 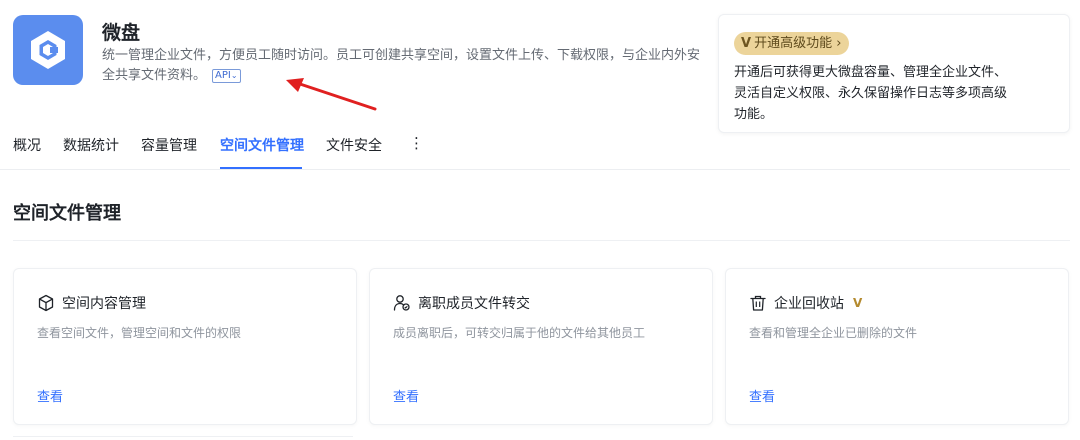 I want to click on cube-icon, so click(x=46, y=303).